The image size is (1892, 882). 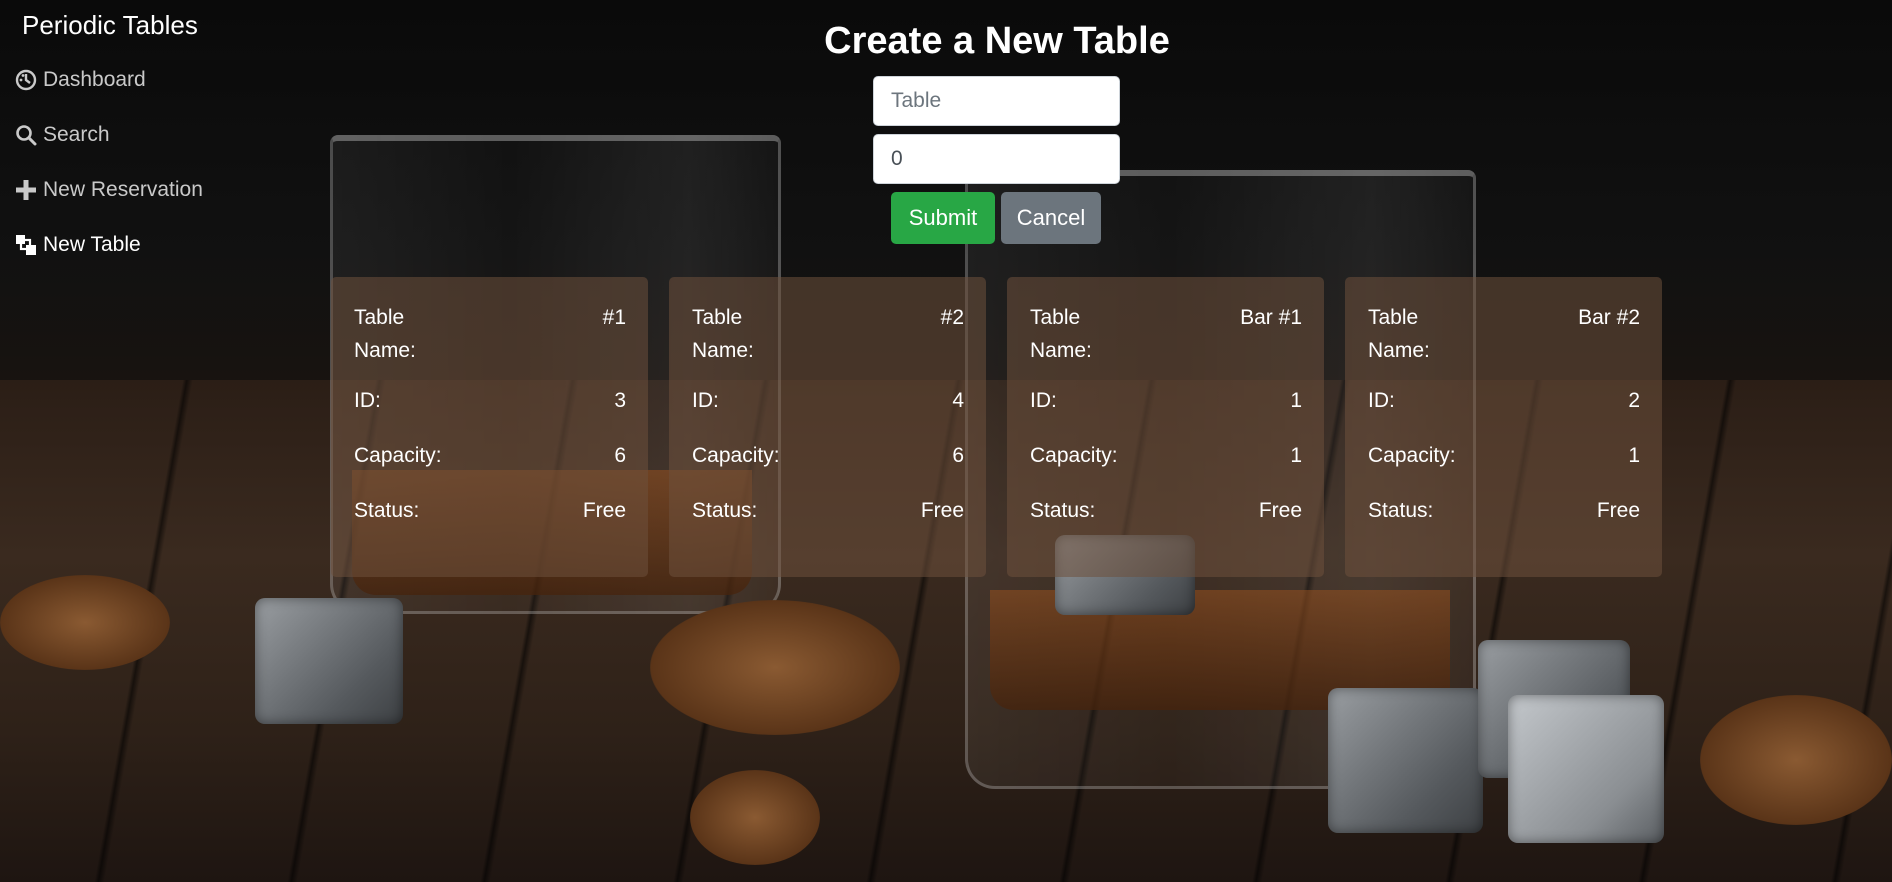 What do you see at coordinates (490, 400) in the screenshot?
I see `table-id-row: ID: 3` at bounding box center [490, 400].